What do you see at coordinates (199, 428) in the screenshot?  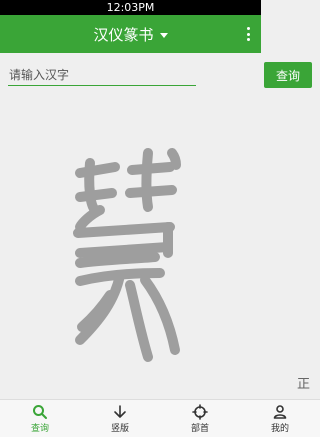 I see `nav-label: 部首` at bounding box center [199, 428].